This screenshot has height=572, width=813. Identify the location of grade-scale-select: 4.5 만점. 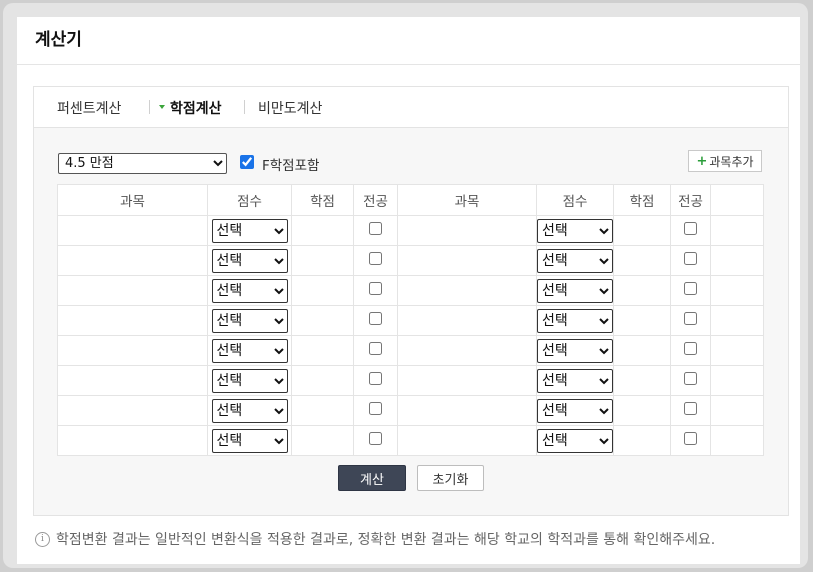
(142, 163).